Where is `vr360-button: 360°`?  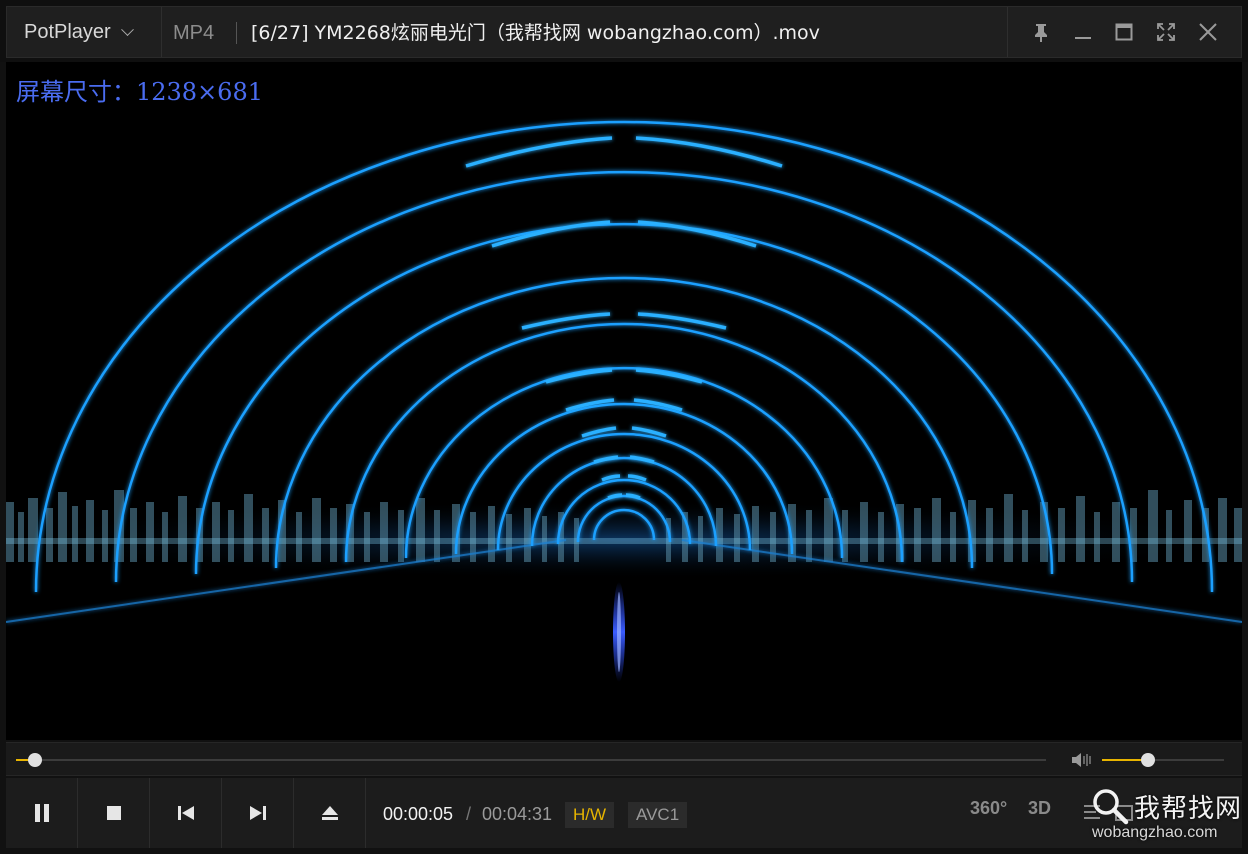
vr360-button: 360° is located at coordinates (988, 813).